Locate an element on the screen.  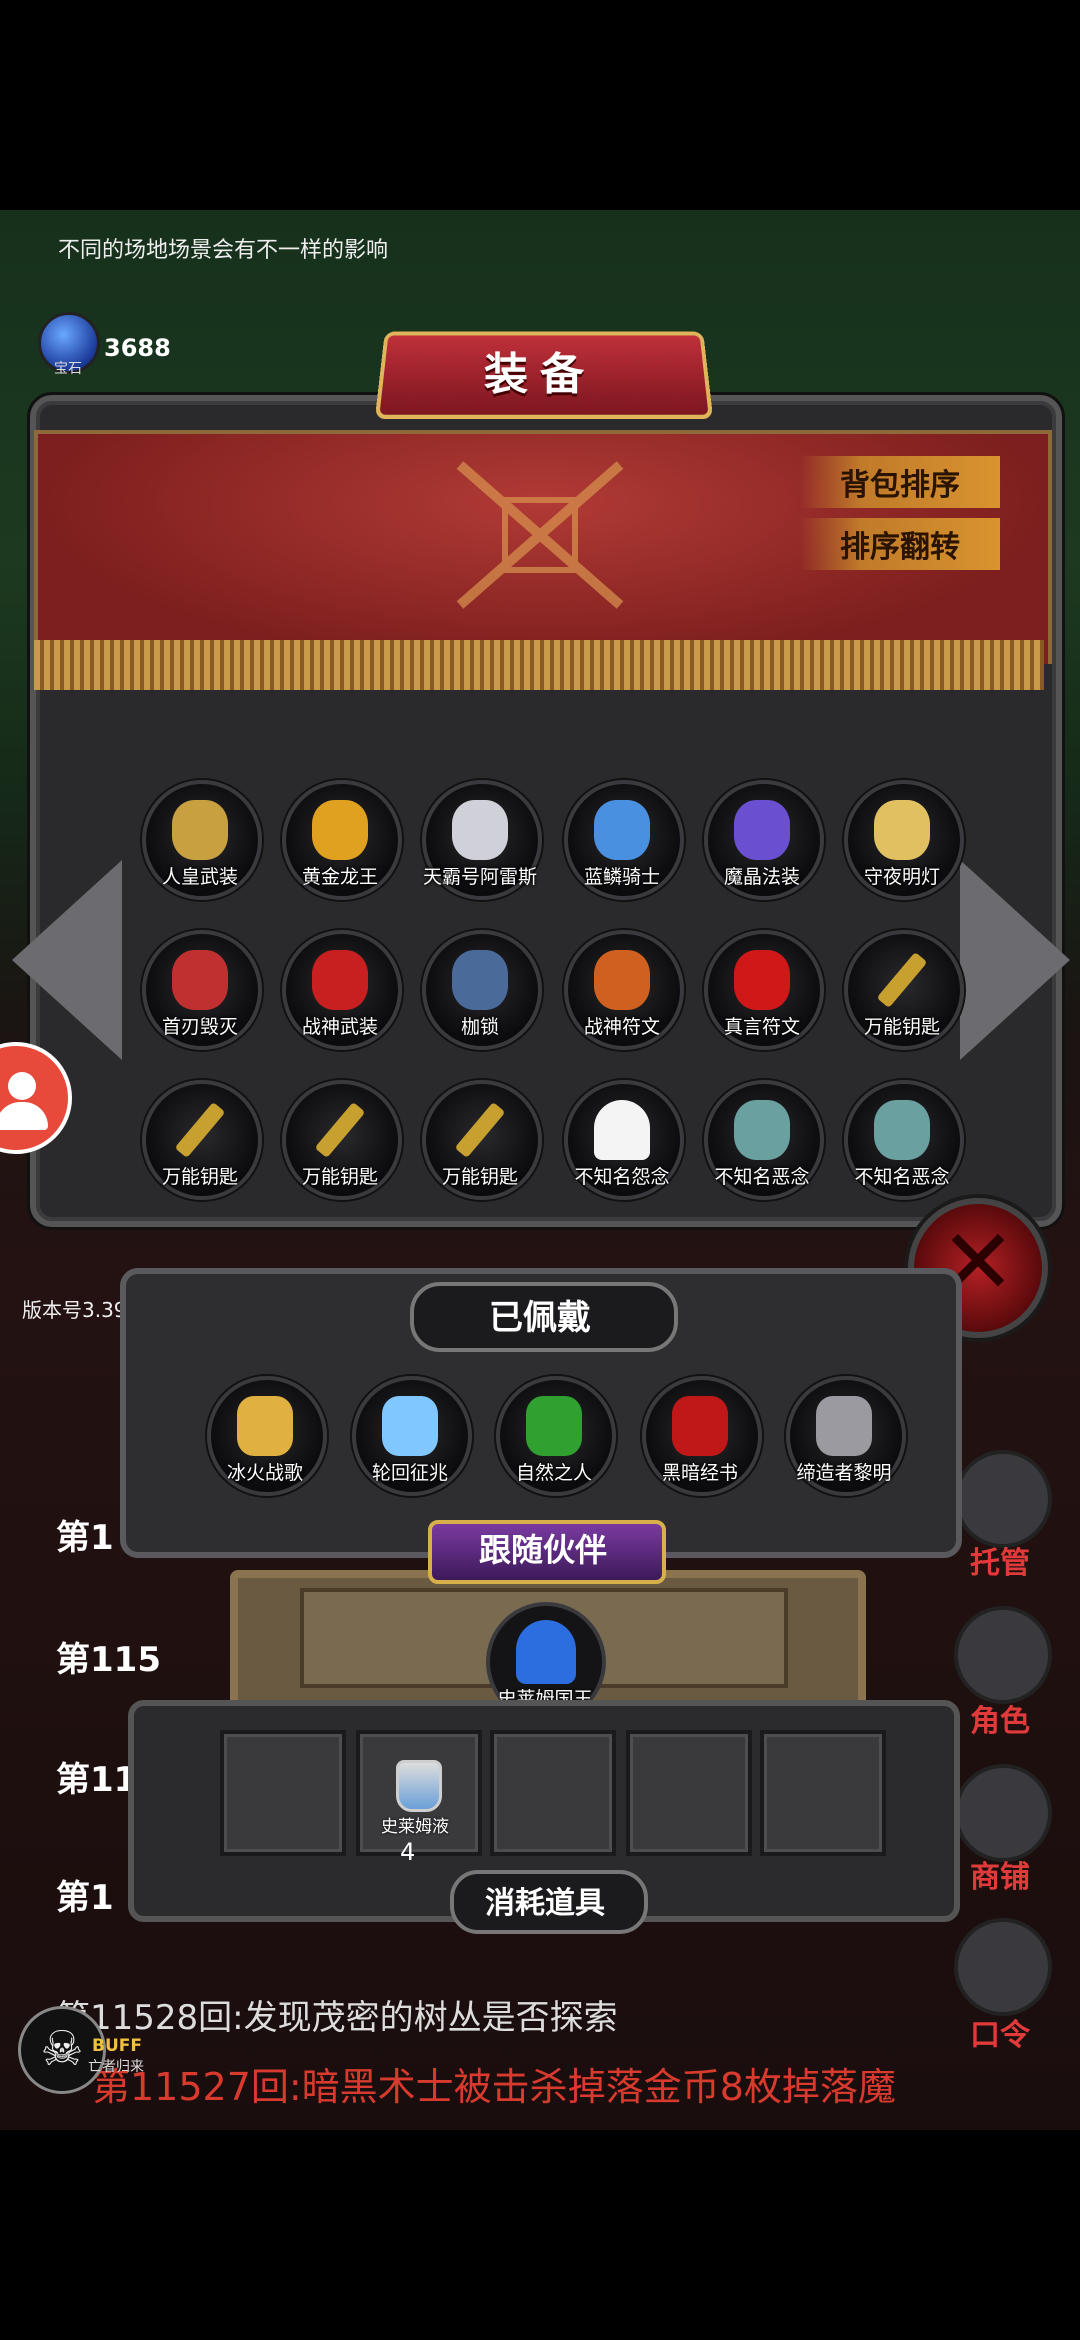
equipped-slot: 冰火战歌 is located at coordinates (266, 1436).